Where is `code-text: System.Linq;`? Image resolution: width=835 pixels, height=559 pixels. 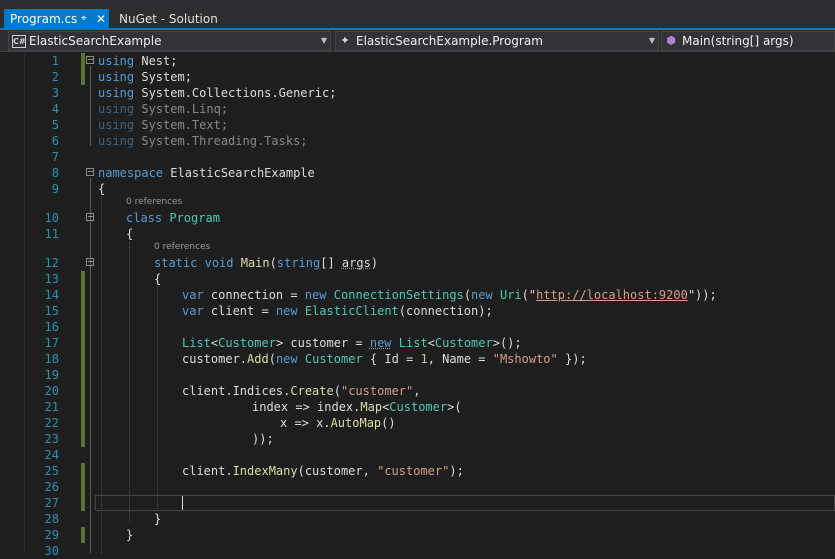 code-text: System.Linq; is located at coordinates (181, 109).